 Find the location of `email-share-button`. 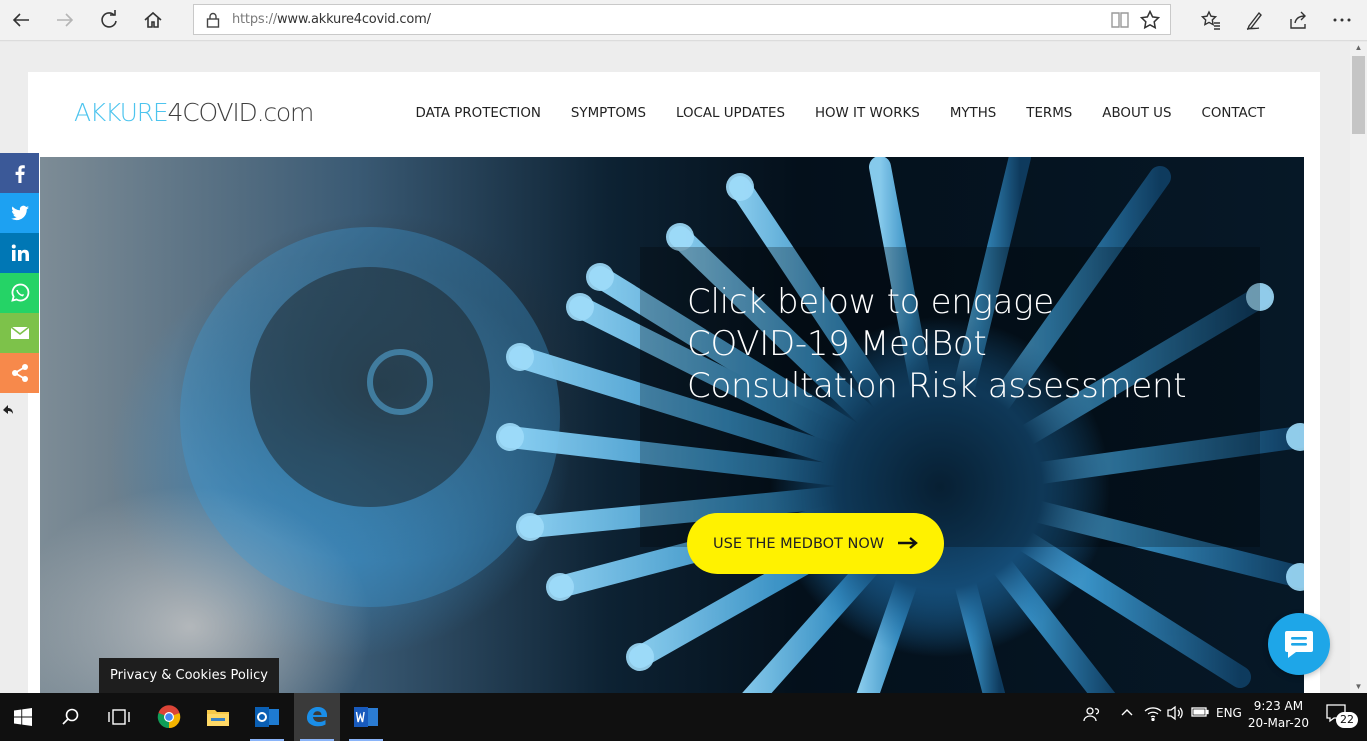

email-share-button is located at coordinates (19, 333).